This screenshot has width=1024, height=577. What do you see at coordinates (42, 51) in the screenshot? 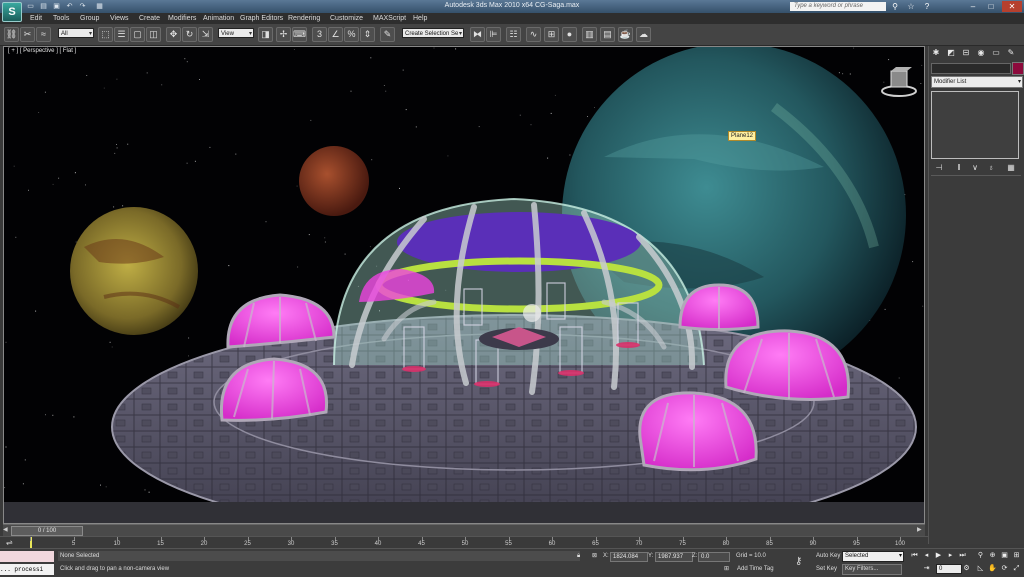
I see `viewport-label: [ + ] [ Perspective ] [ Flat ]` at bounding box center [42, 51].